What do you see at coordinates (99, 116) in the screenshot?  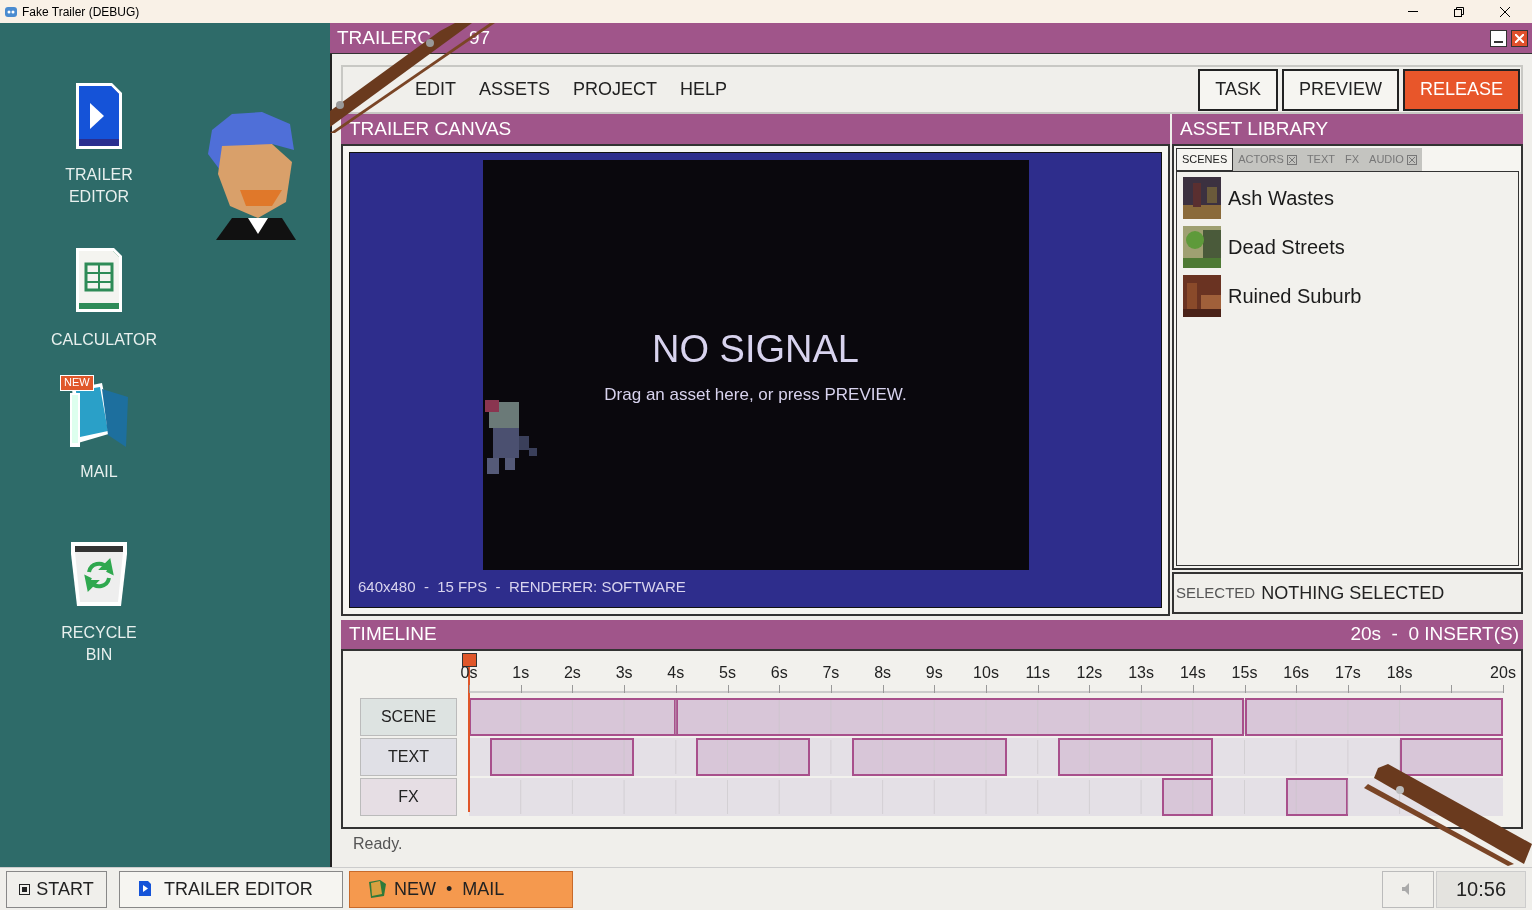 I see `document-icon` at bounding box center [99, 116].